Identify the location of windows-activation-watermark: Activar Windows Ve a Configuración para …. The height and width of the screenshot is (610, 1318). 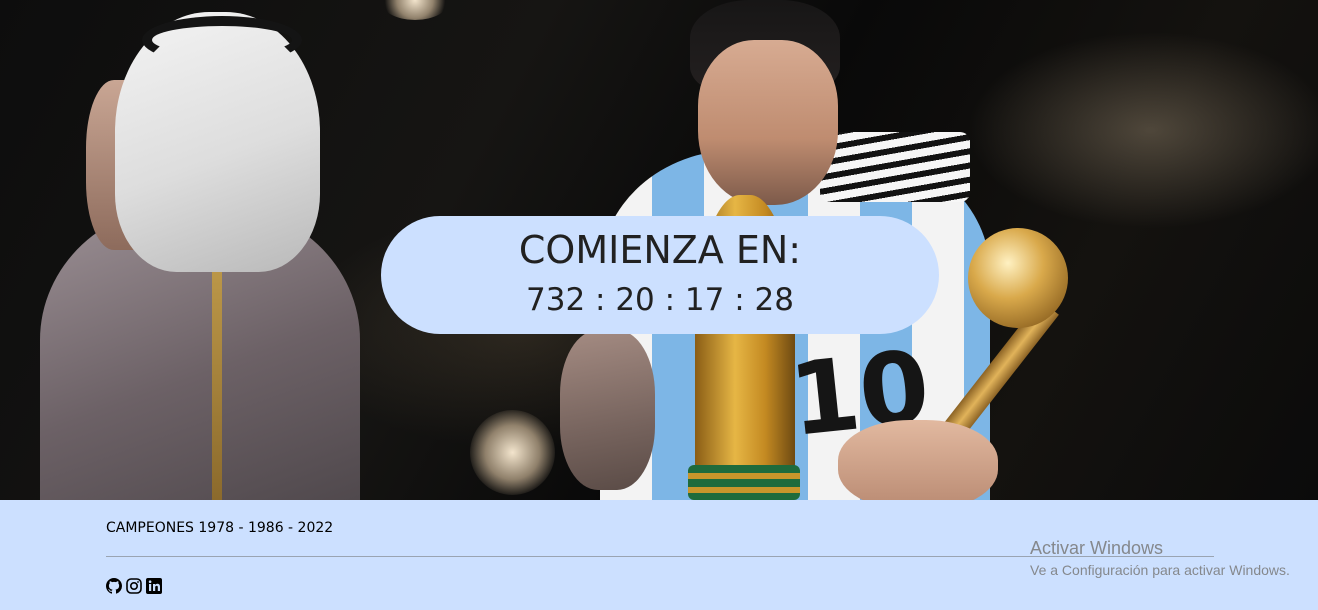
(1160, 558).